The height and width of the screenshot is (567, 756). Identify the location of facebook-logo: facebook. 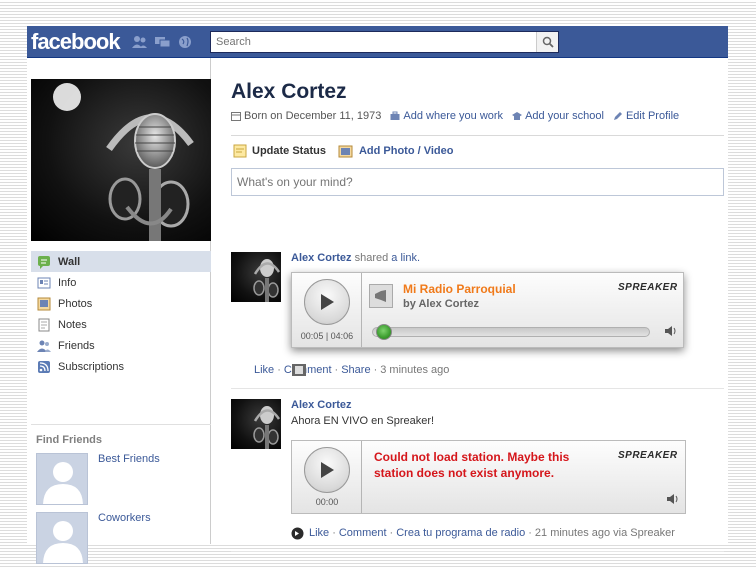
(76, 42).